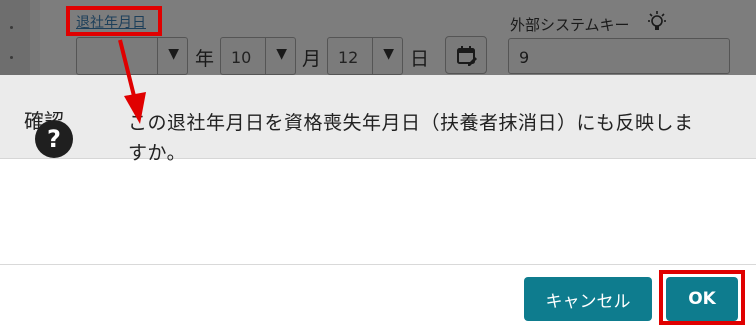 This screenshot has width=756, height=332. Describe the element at coordinates (132, 81) in the screenshot. I see `annotation-arrow` at that location.